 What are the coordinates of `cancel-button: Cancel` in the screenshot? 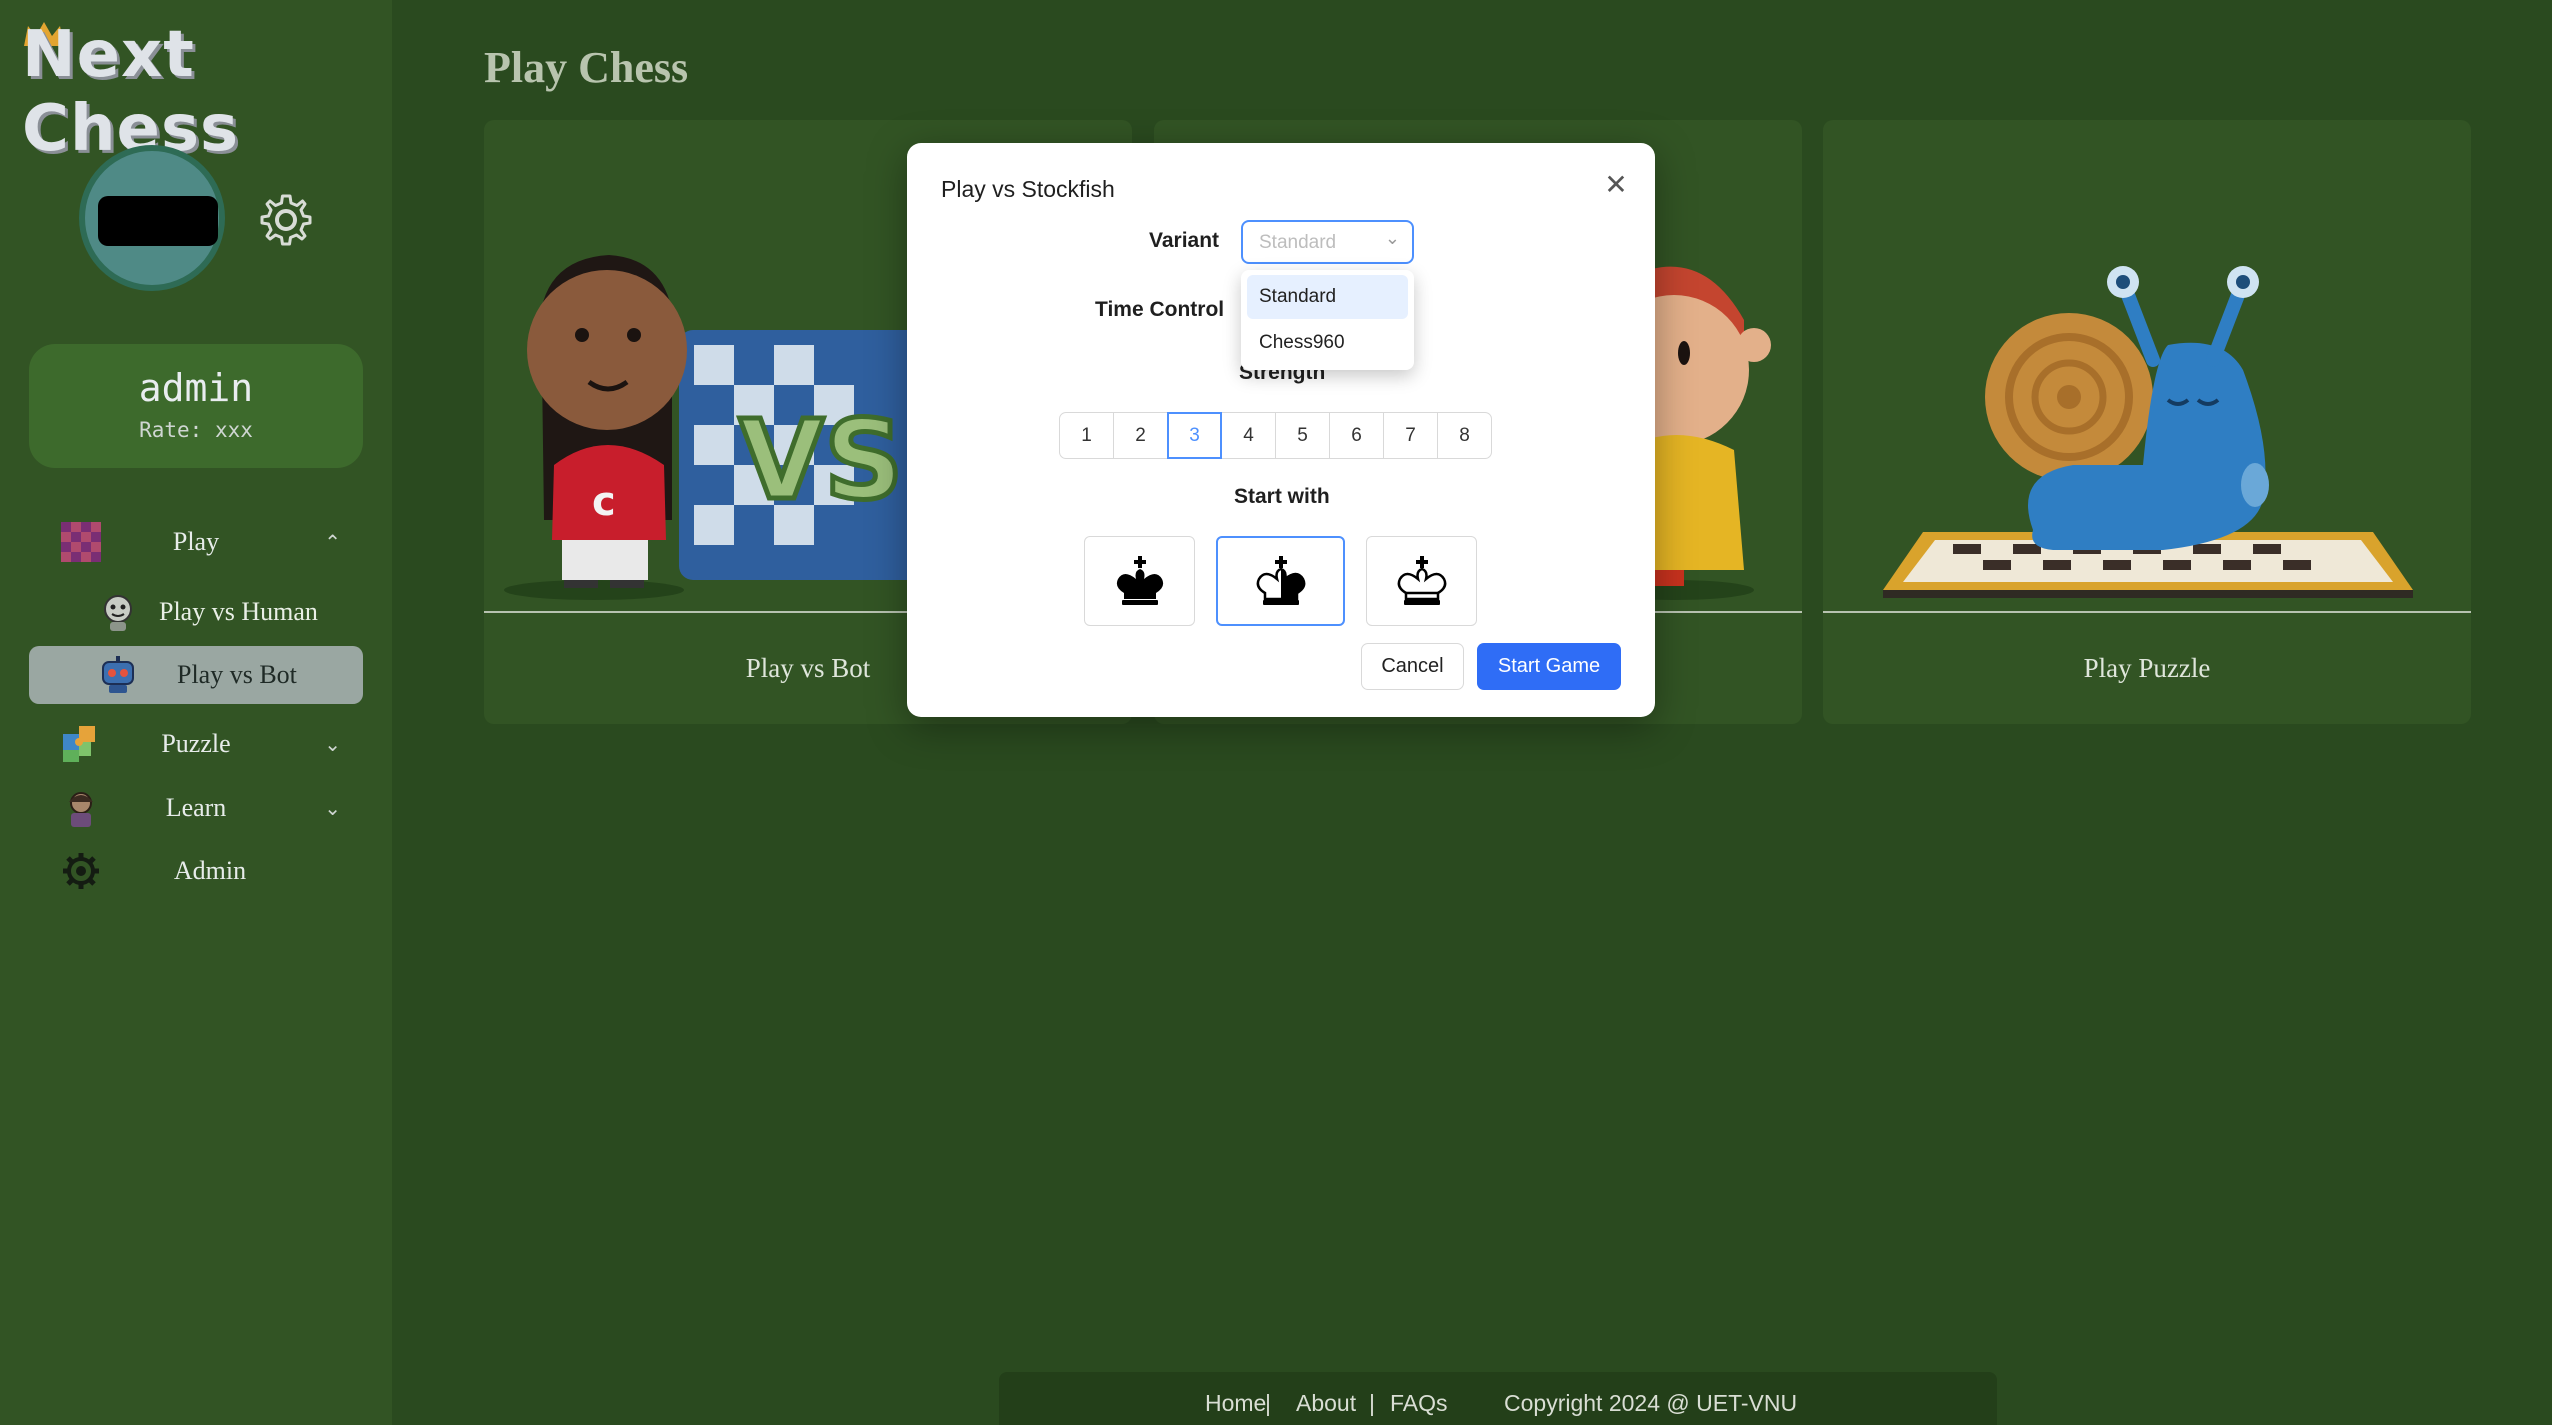 It's located at (1412, 666).